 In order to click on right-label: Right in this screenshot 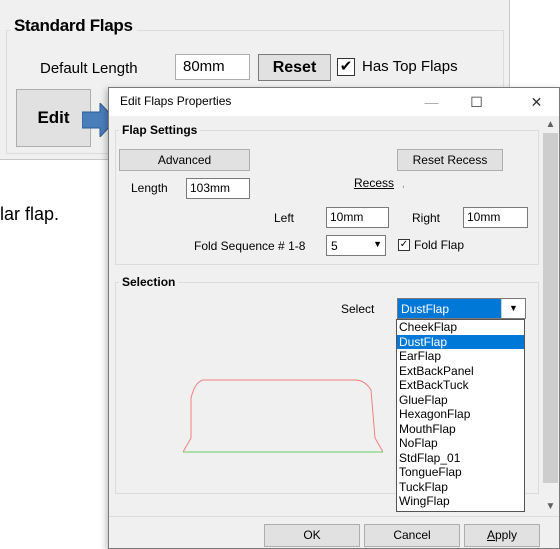, I will do `click(426, 218)`.